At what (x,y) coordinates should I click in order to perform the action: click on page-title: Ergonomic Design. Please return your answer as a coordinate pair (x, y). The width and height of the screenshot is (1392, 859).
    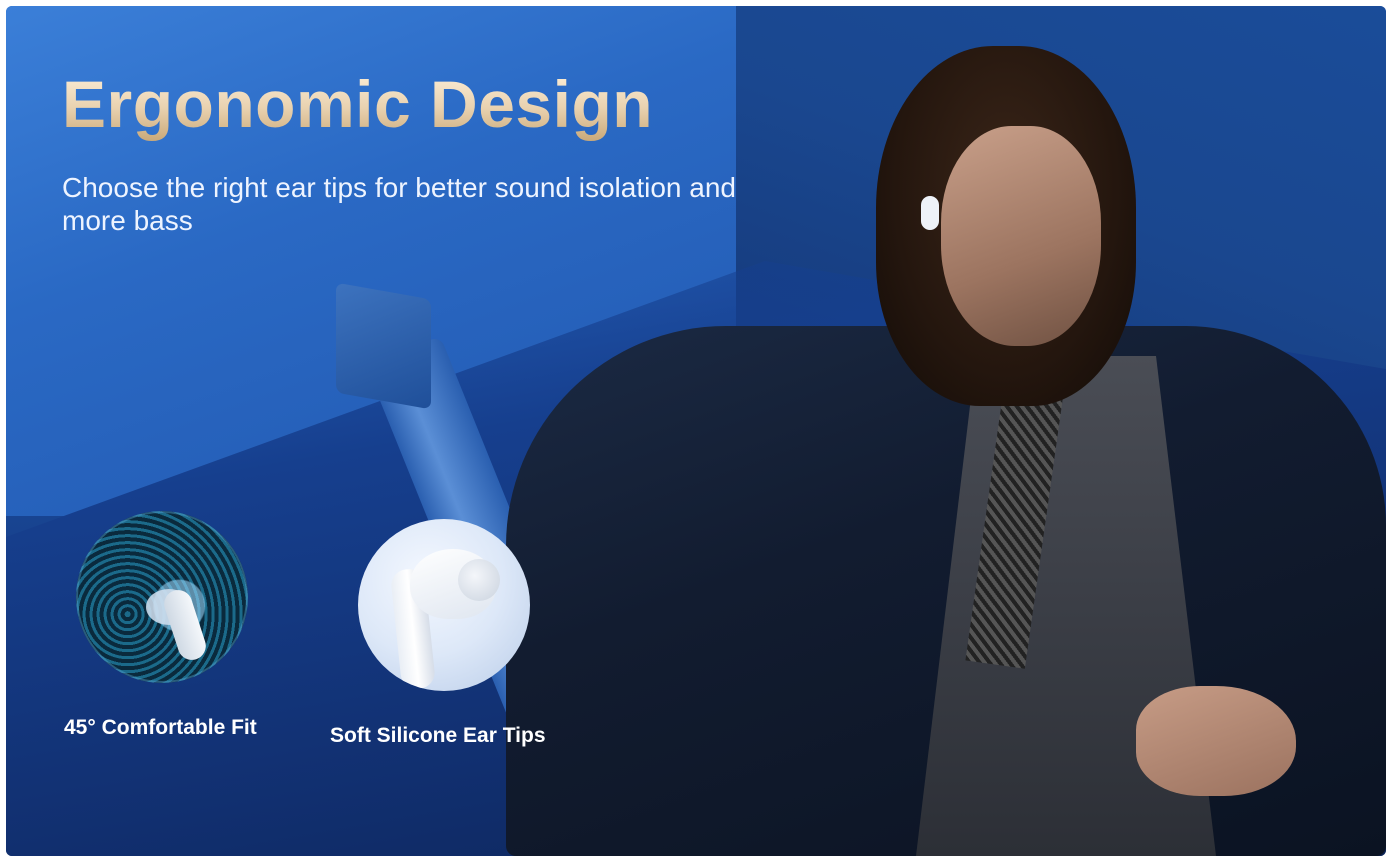
    Looking at the image, I should click on (358, 104).